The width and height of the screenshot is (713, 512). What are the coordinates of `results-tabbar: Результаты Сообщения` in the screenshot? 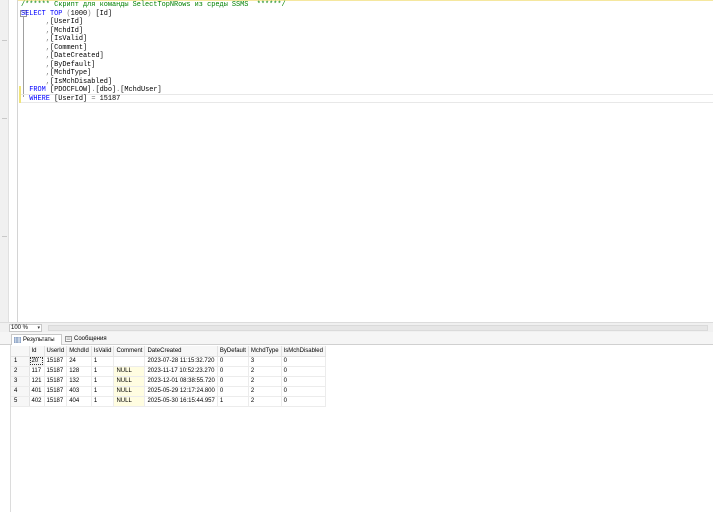 It's located at (356, 338).